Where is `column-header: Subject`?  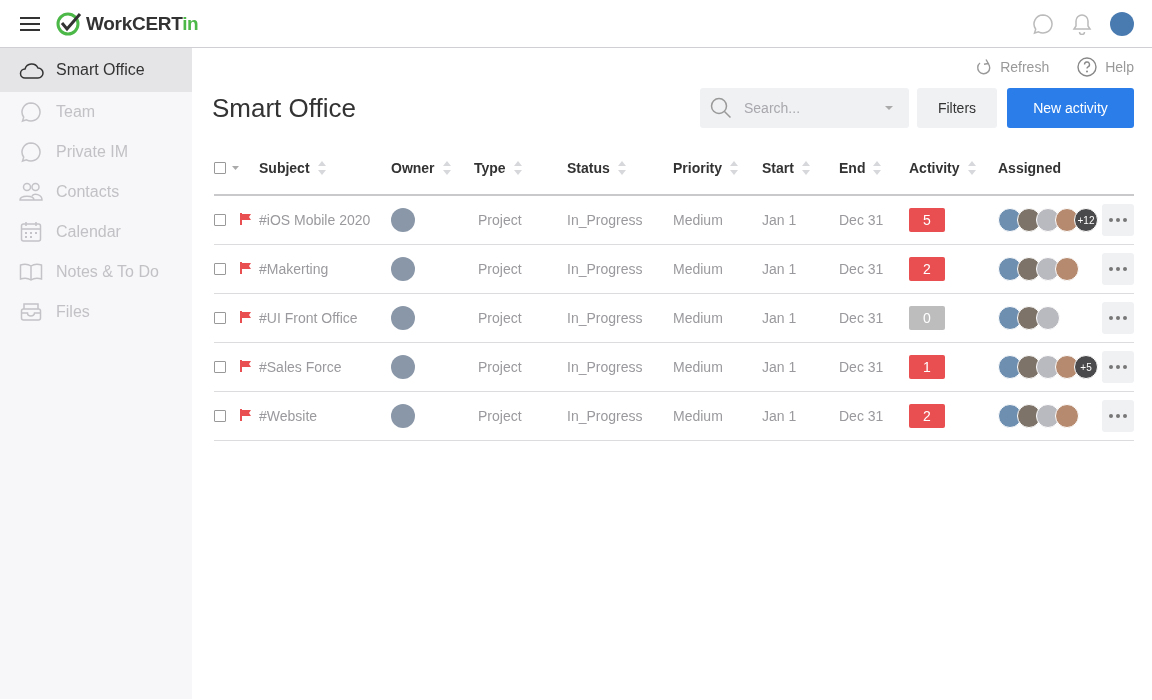 column-header: Subject is located at coordinates (284, 168).